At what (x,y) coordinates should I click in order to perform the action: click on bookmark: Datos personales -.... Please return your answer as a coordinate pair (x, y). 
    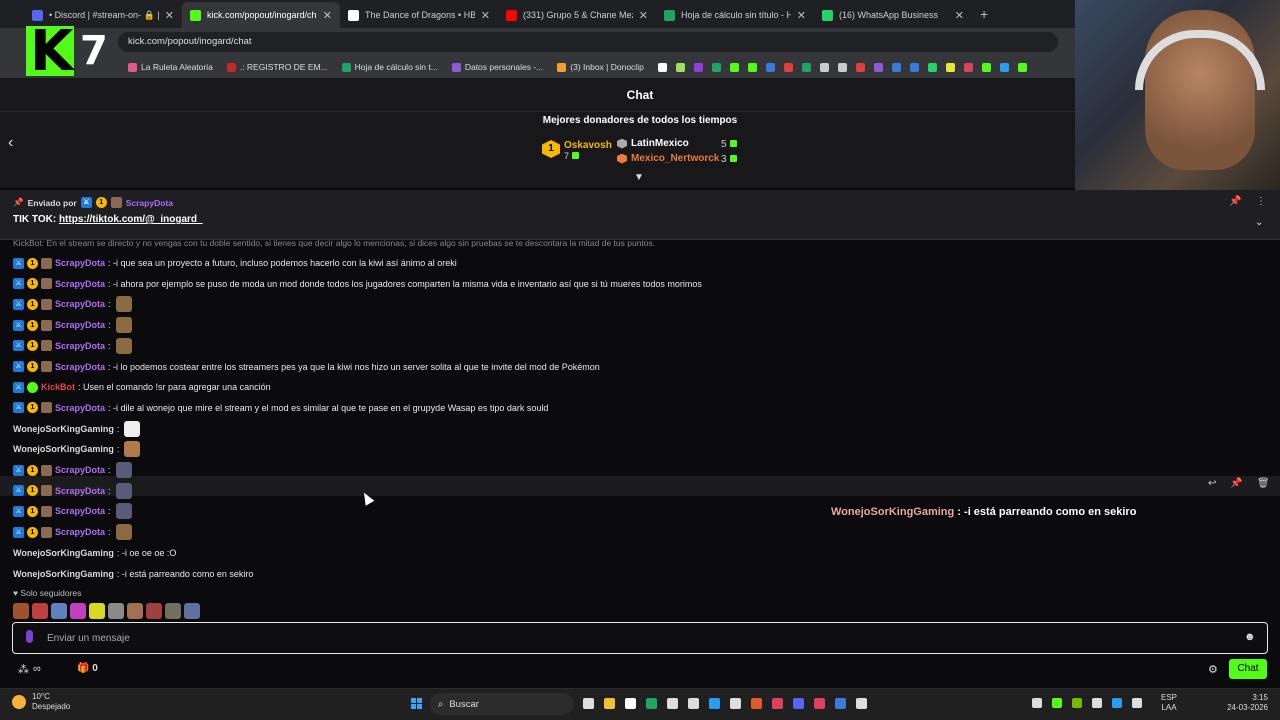
    Looking at the image, I should click on (497, 67).